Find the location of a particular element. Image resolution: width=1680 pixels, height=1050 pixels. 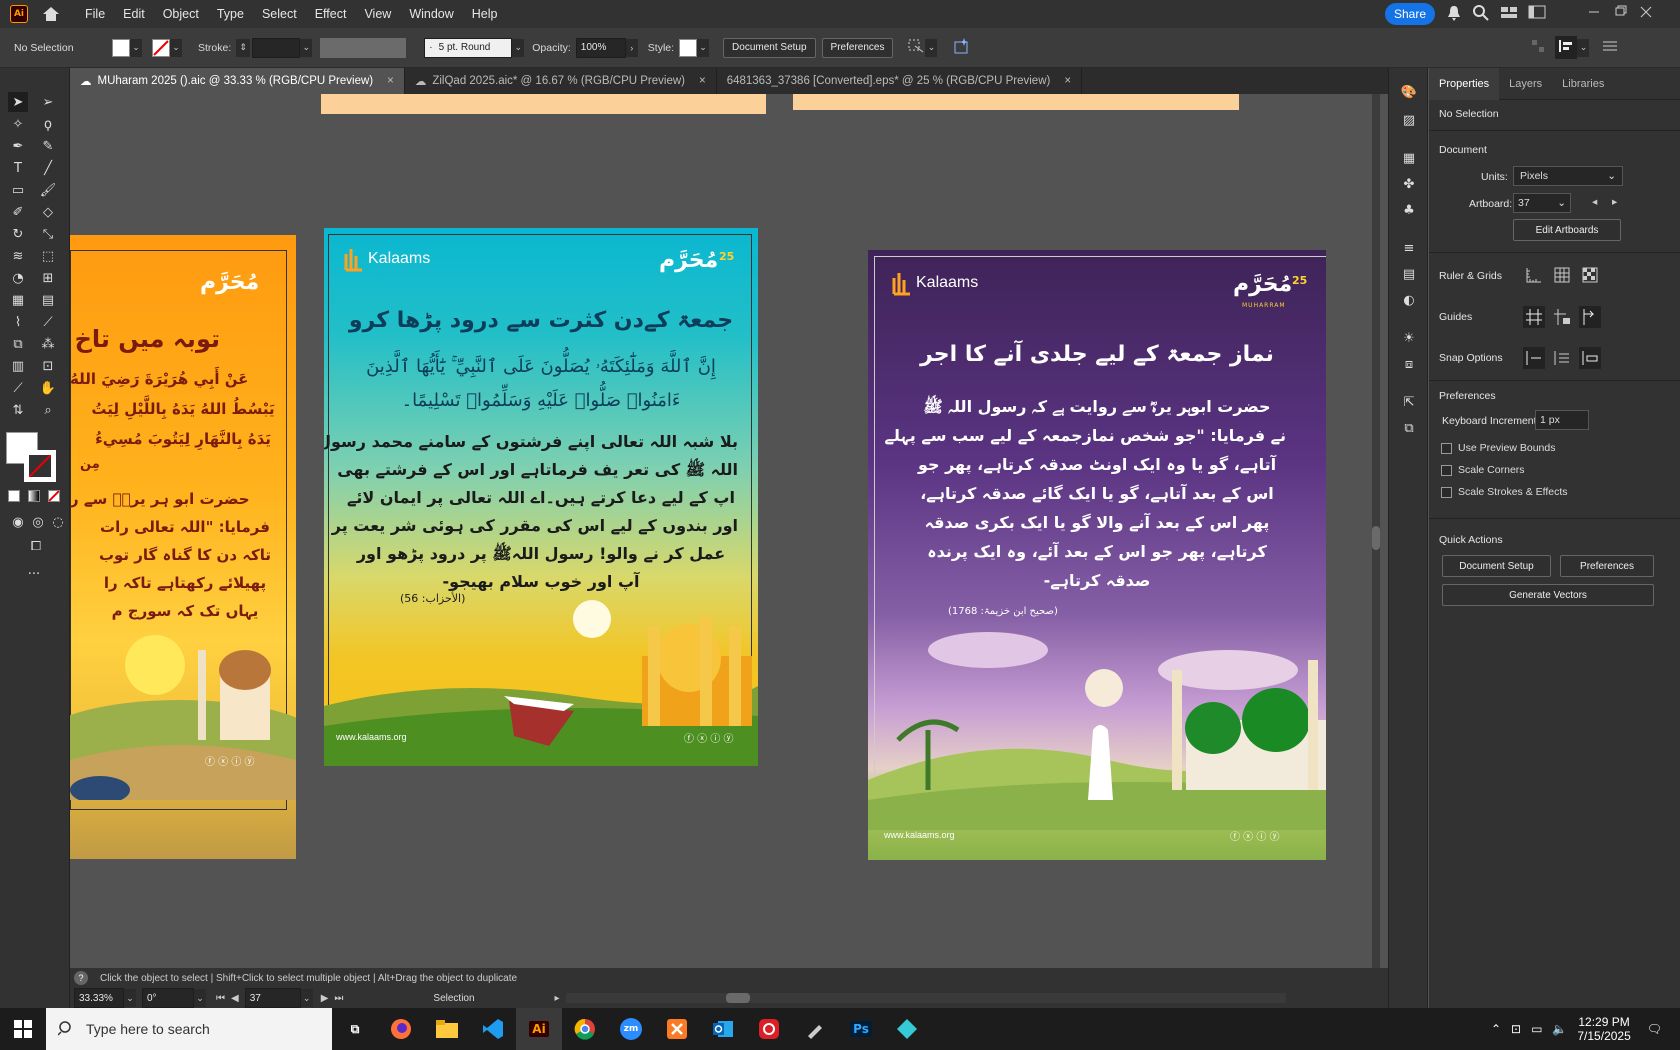

brush-field: · 5 pt. Round is located at coordinates (468, 47).